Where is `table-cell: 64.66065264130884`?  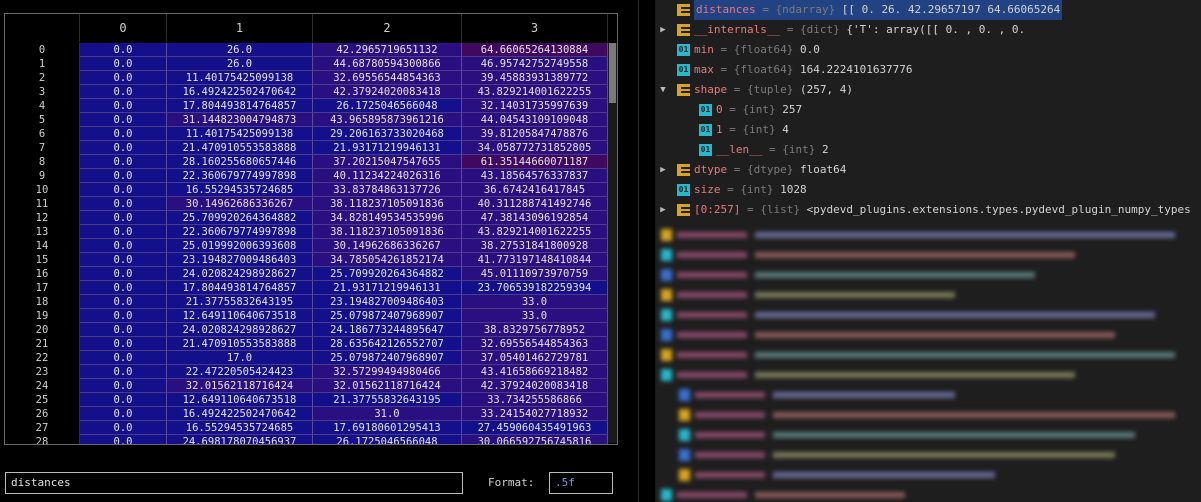
table-cell: 64.66065264130884 is located at coordinates (535, 50).